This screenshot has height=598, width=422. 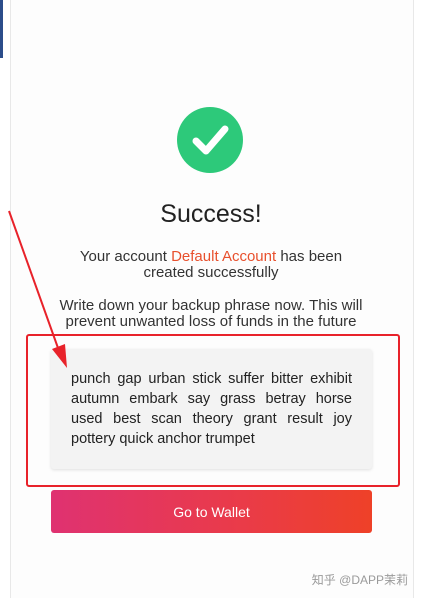 What do you see at coordinates (1, 29) in the screenshot?
I see `window-edge-accent` at bounding box center [1, 29].